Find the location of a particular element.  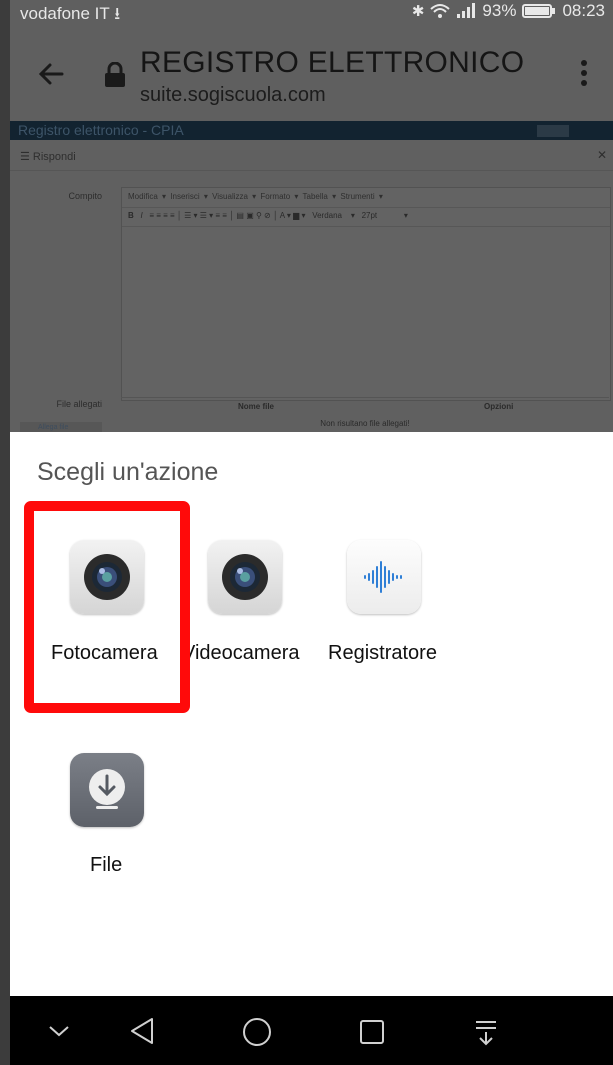

back-icon is located at coordinates (142, 1031).